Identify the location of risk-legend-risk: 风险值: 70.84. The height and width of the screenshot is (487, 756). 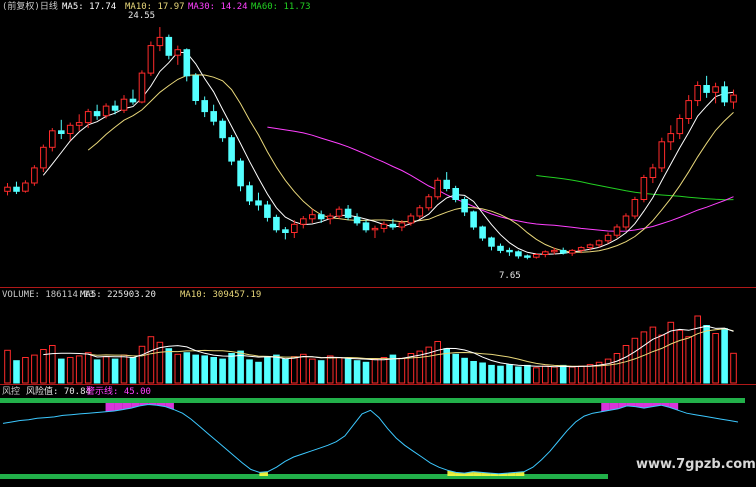
(58, 391).